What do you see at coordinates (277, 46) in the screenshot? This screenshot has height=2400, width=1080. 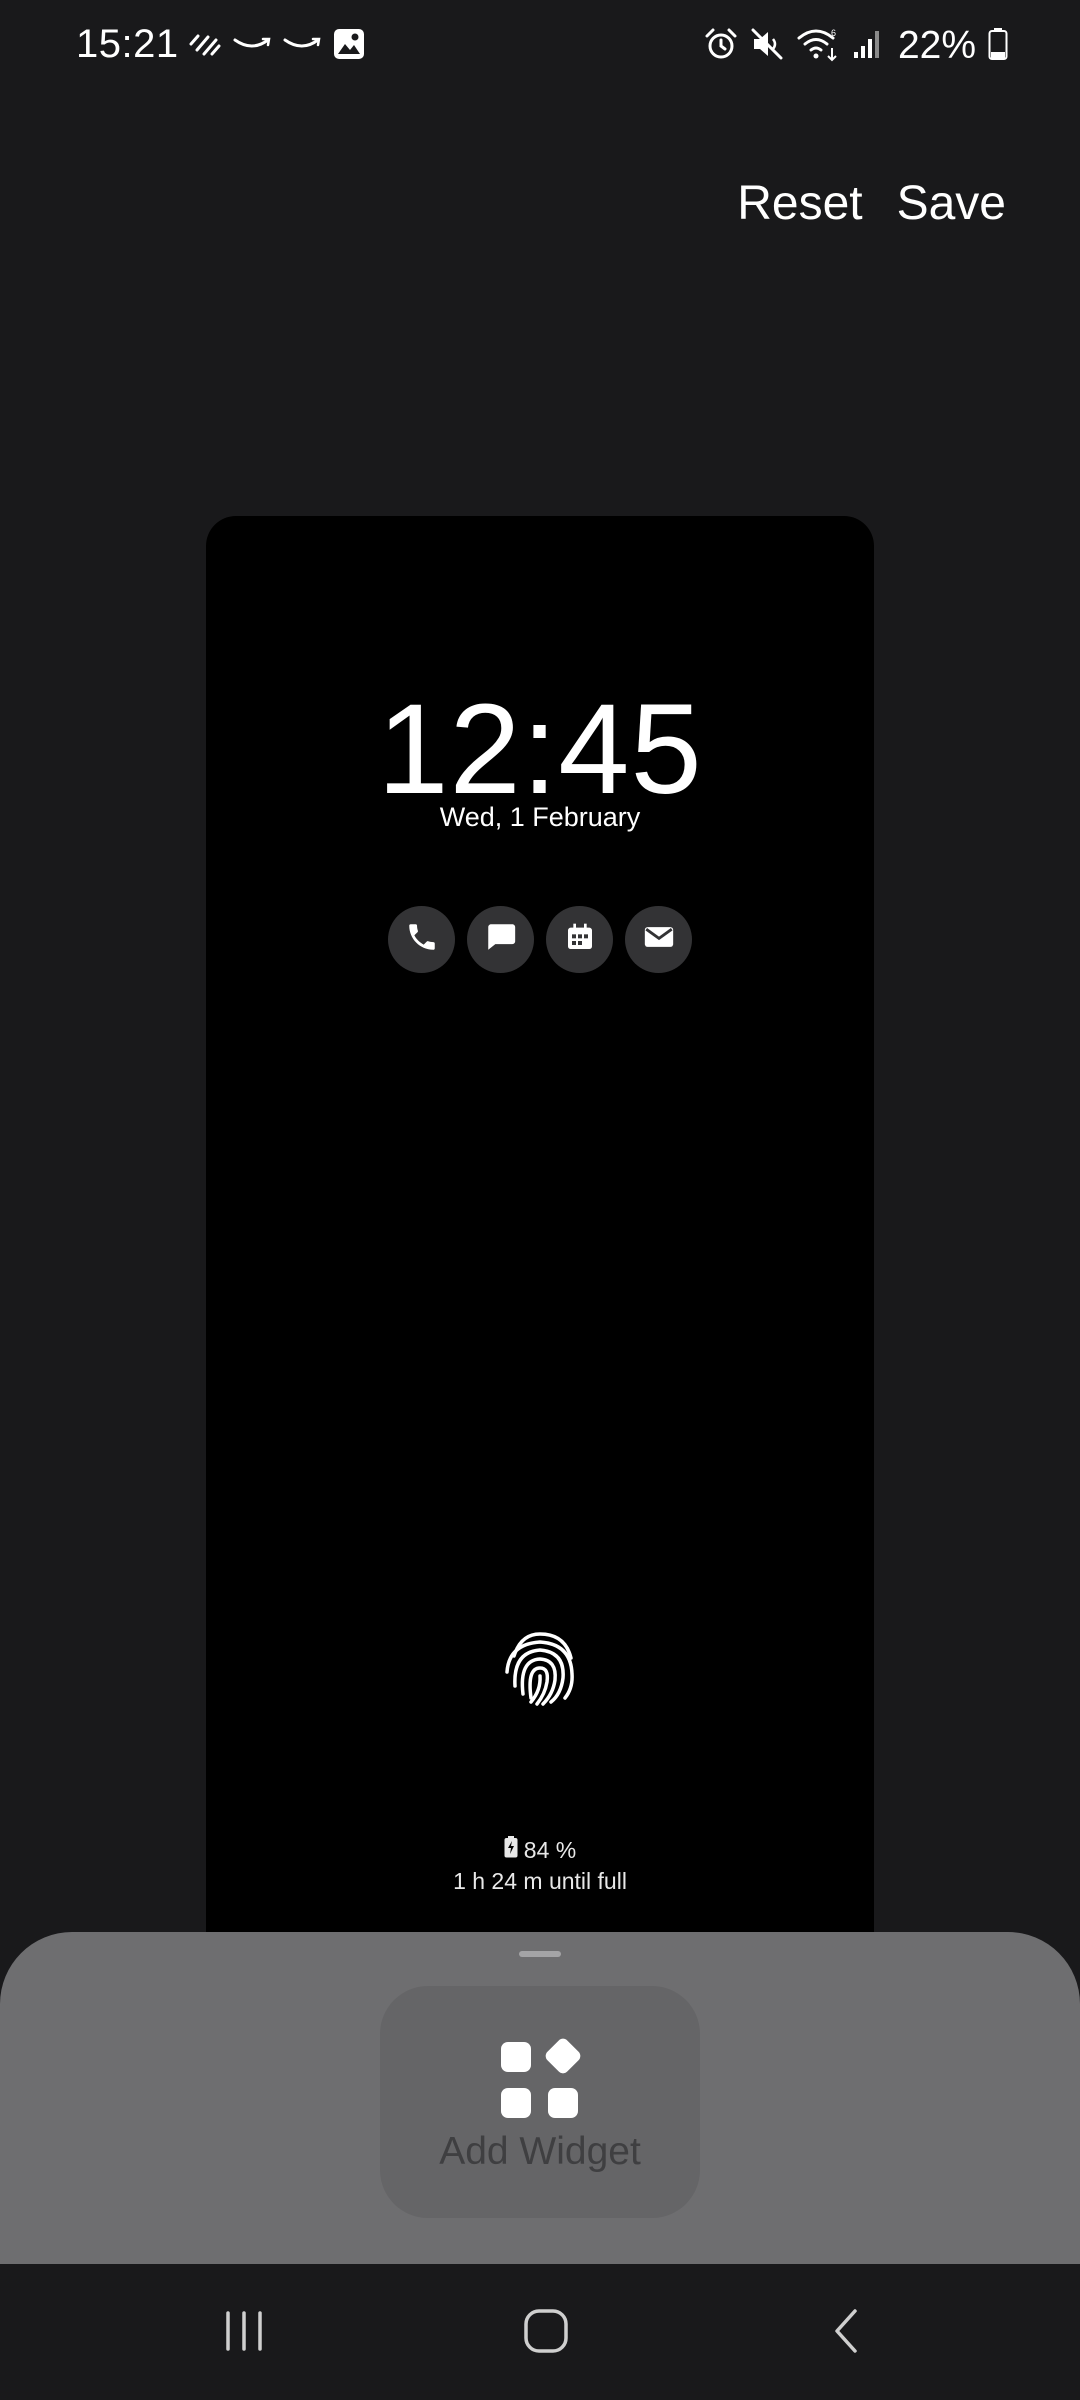 I see `status-left-icons` at bounding box center [277, 46].